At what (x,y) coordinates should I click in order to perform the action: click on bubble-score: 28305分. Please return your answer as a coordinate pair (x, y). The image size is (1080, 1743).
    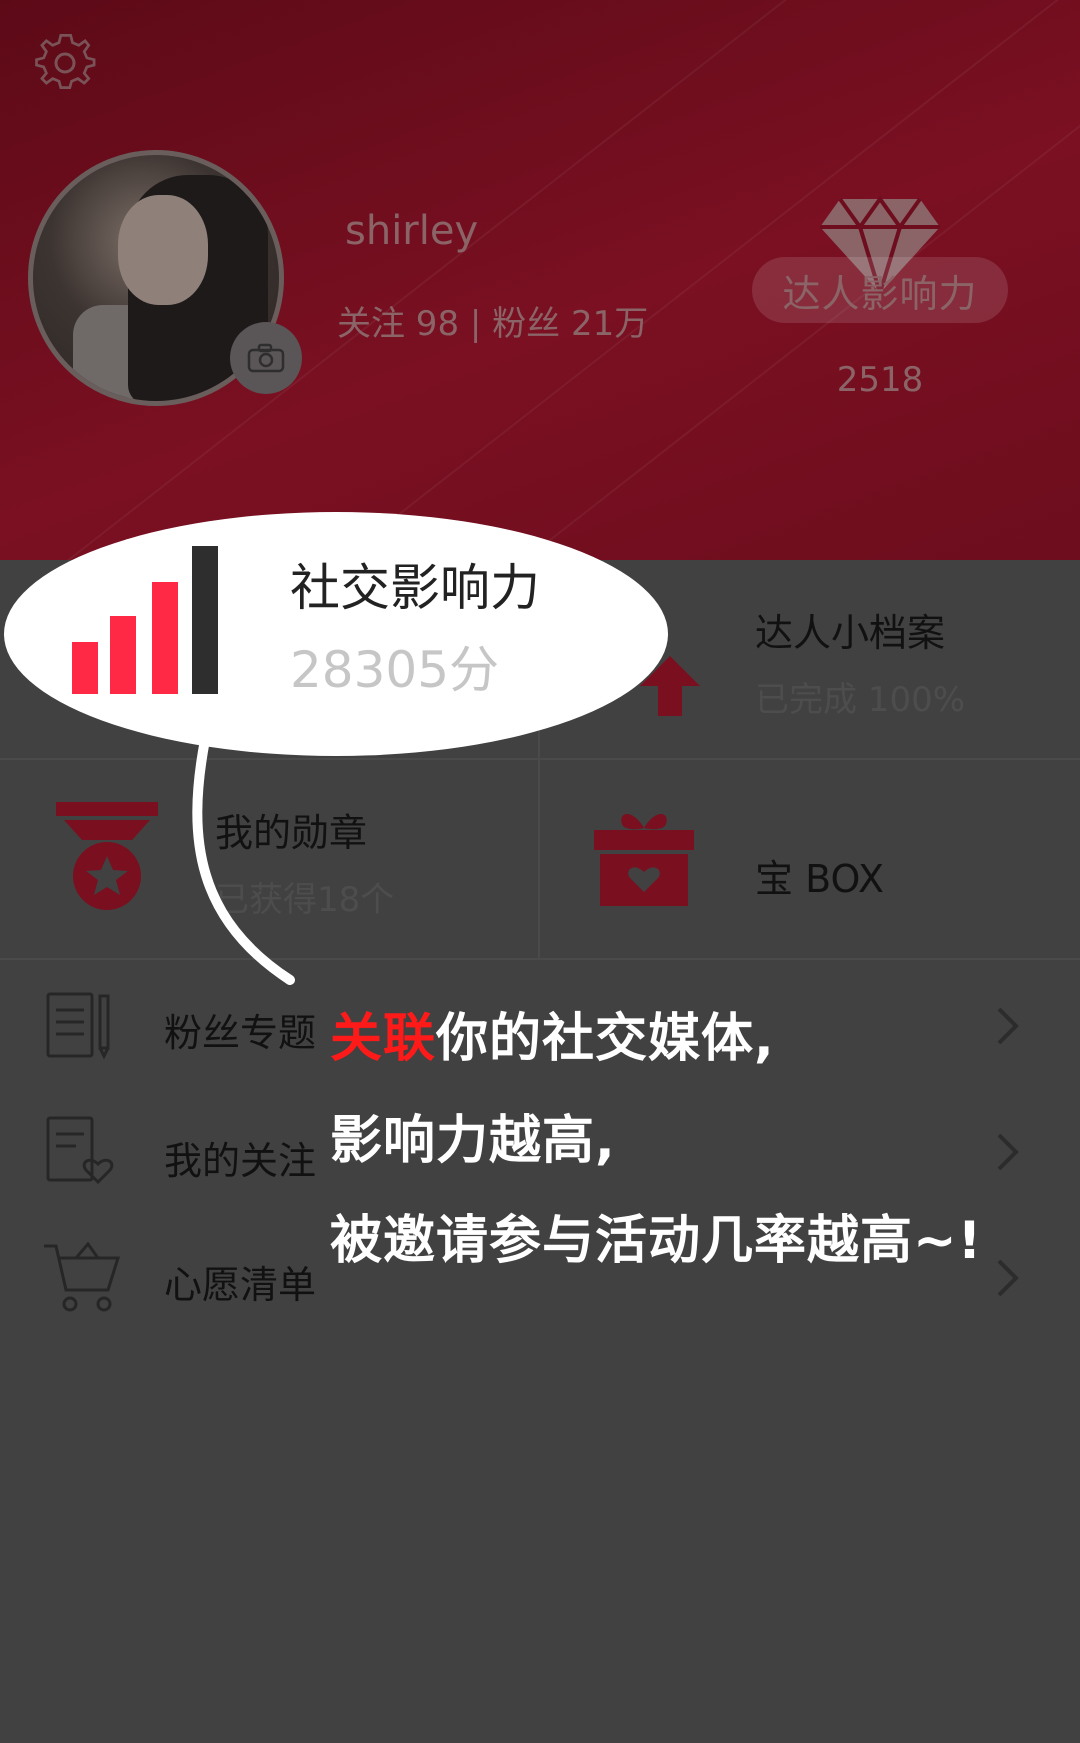
    Looking at the image, I should click on (395, 670).